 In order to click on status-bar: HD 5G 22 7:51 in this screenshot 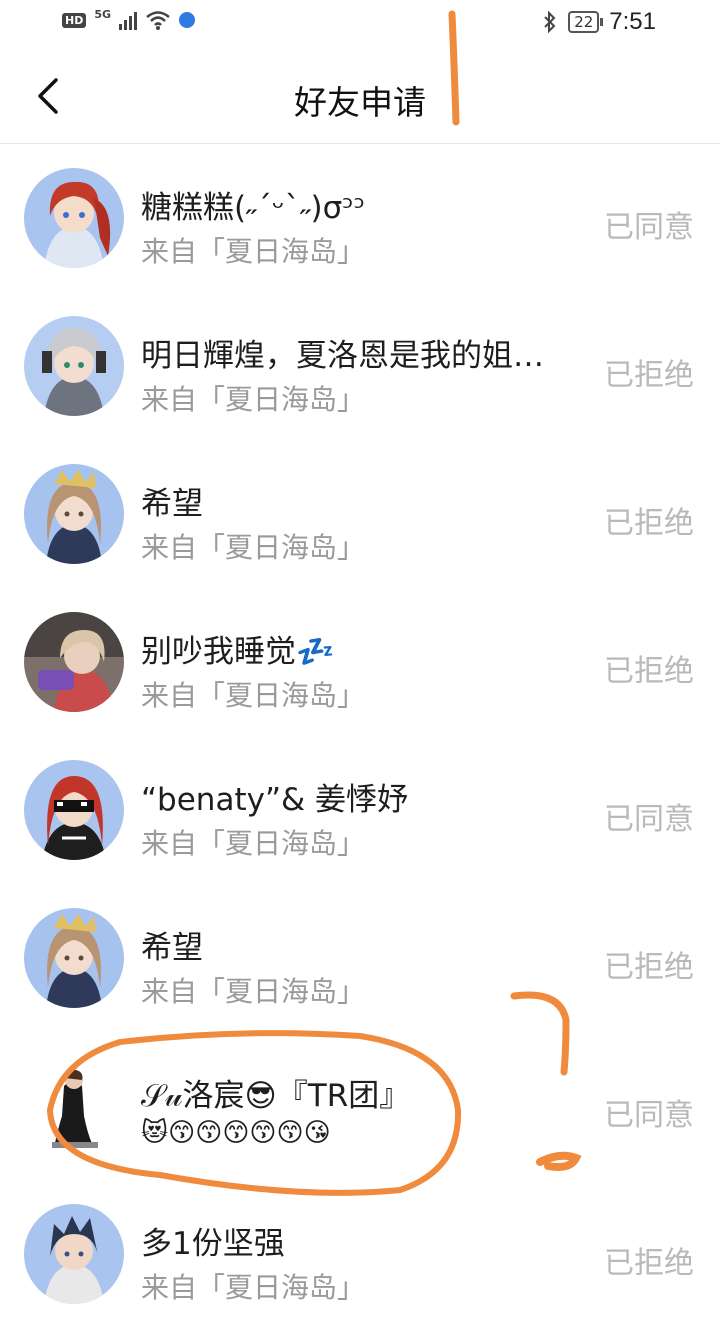, I will do `click(360, 24)`.